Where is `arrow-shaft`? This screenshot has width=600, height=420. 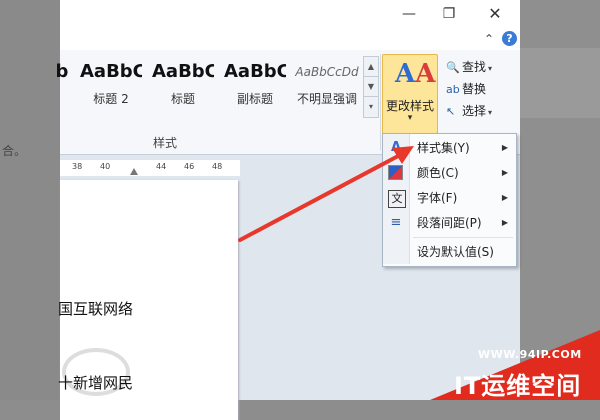 arrow-shaft is located at coordinates (320, 197).